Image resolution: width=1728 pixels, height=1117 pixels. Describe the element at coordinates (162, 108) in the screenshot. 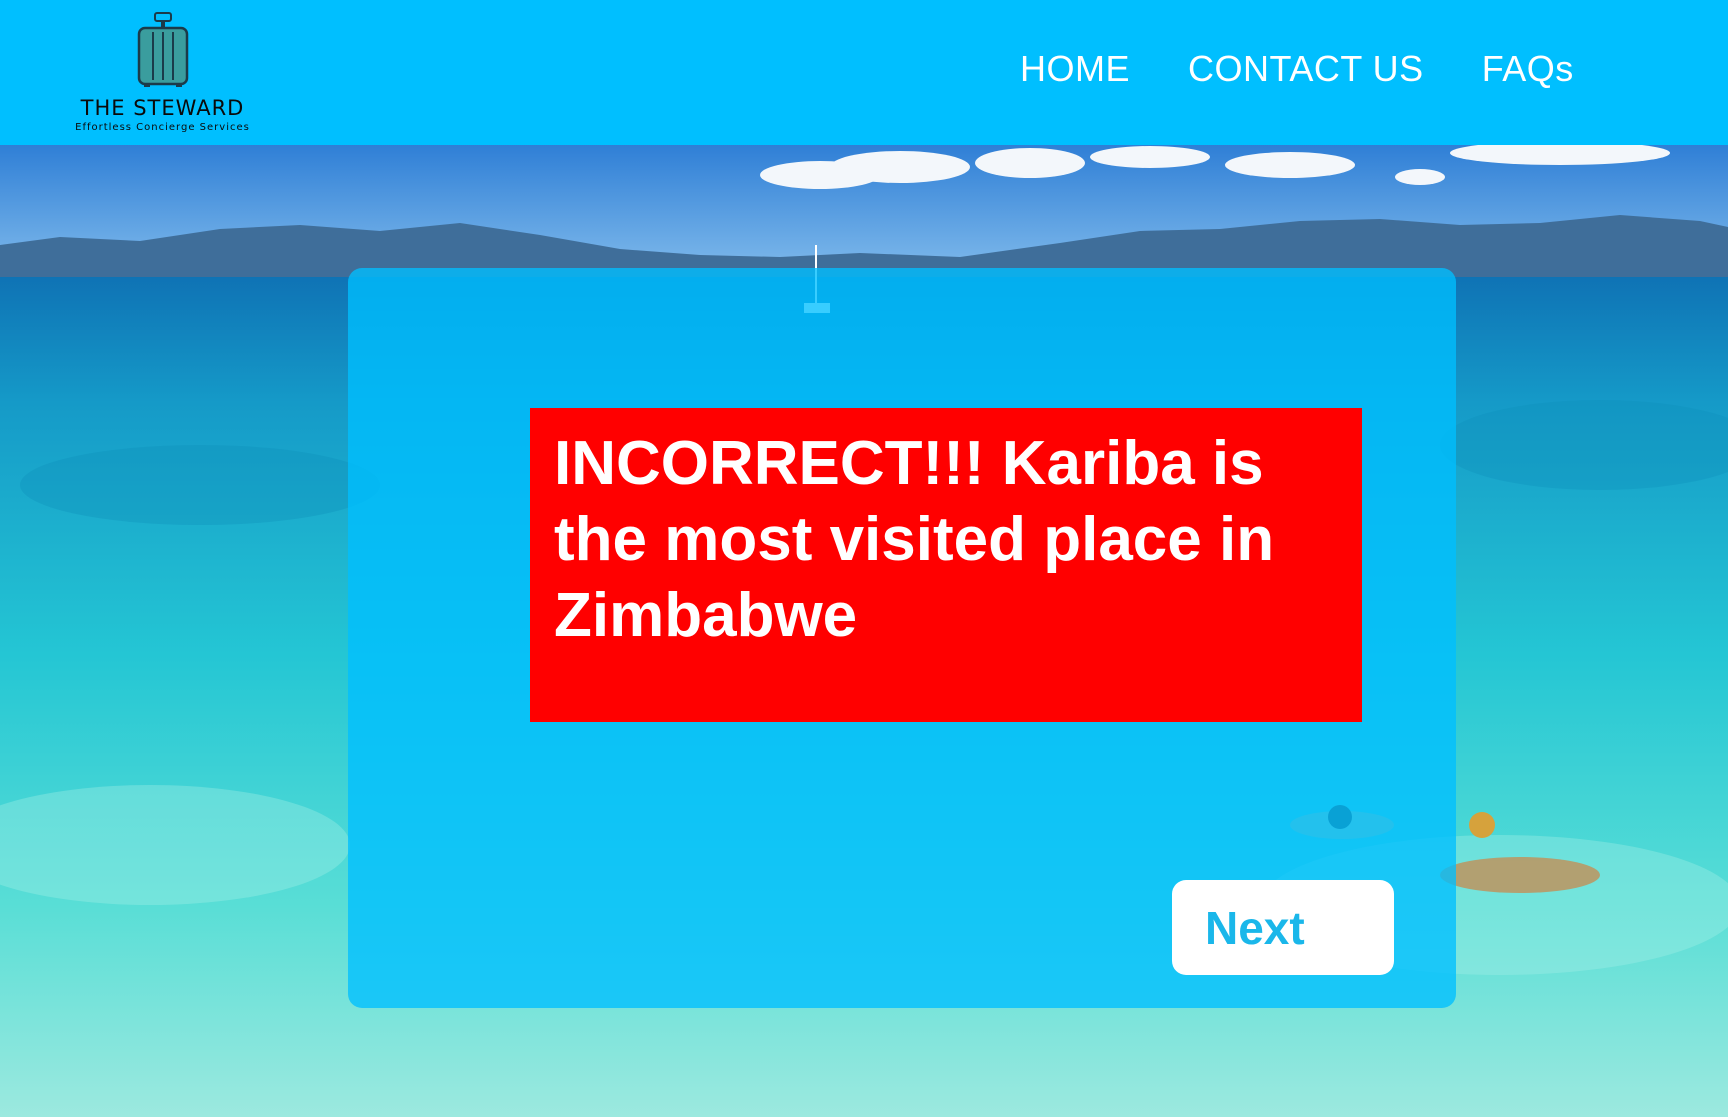

I see `brand-title: THE STEWARD` at that location.